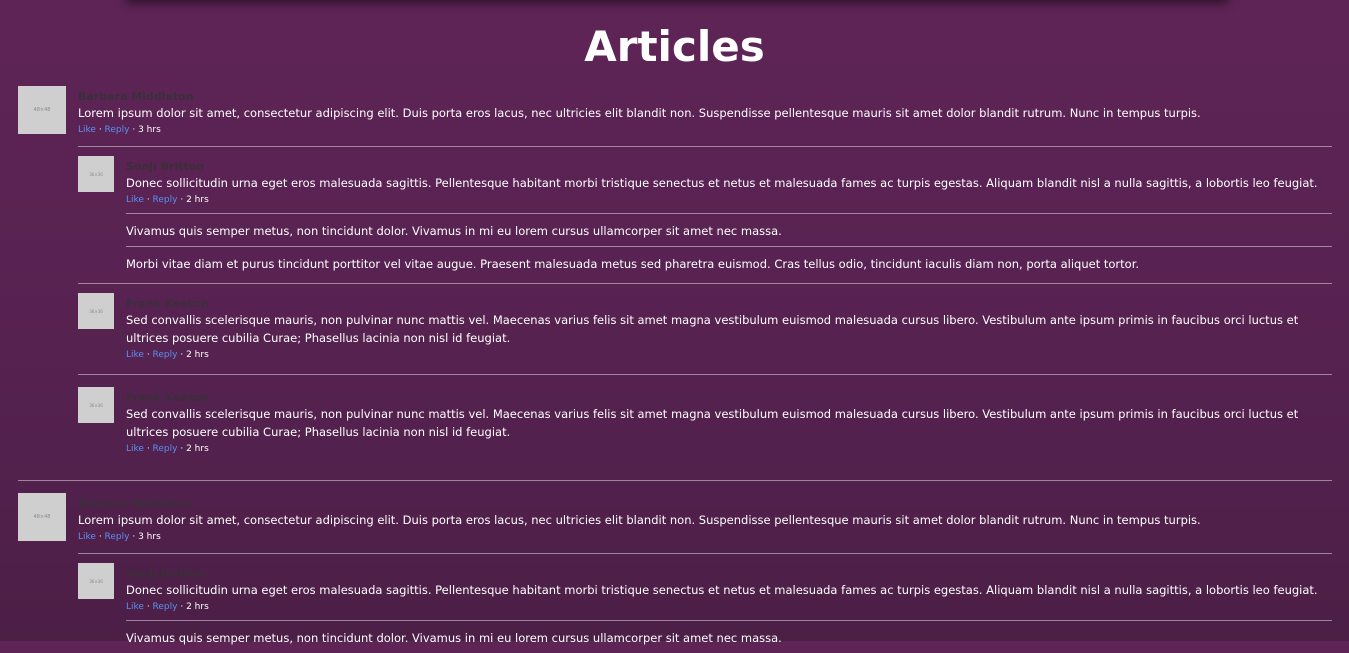 This screenshot has height=653, width=1349. I want to click on thread-divider, so click(675, 480).